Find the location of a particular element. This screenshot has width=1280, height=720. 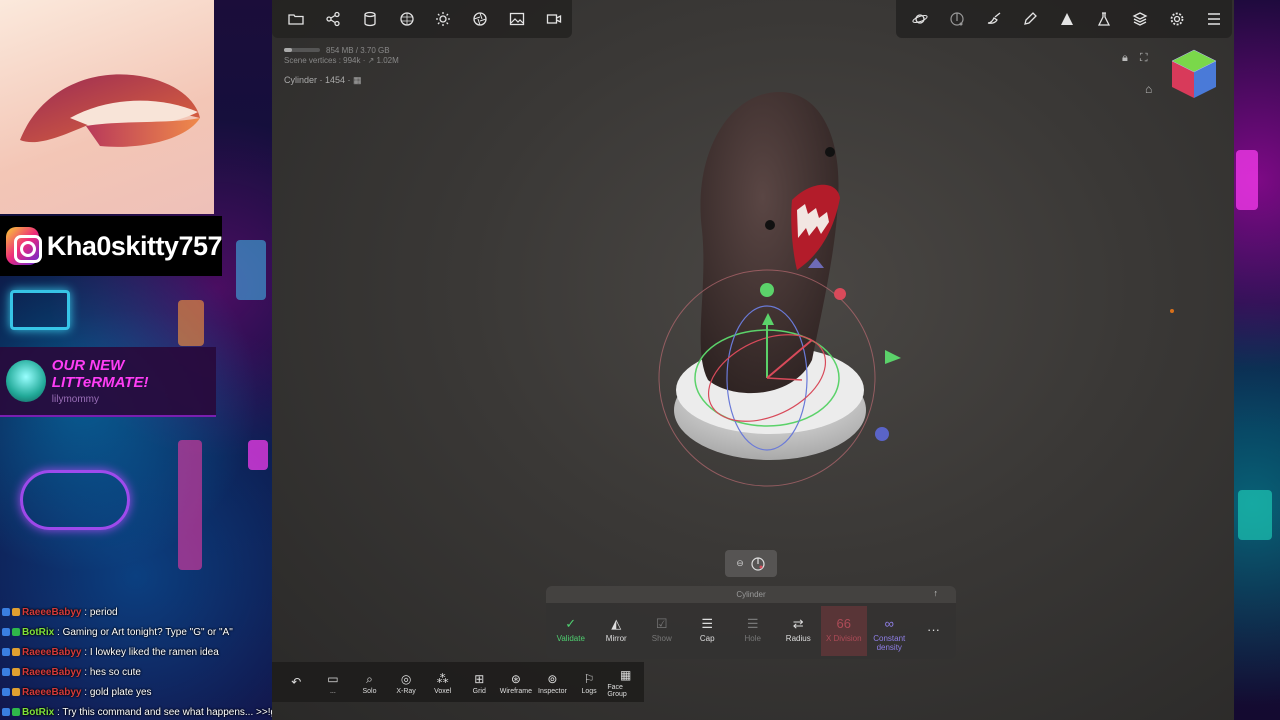

tool-icon: ☰ is located at coordinates (752, 623).